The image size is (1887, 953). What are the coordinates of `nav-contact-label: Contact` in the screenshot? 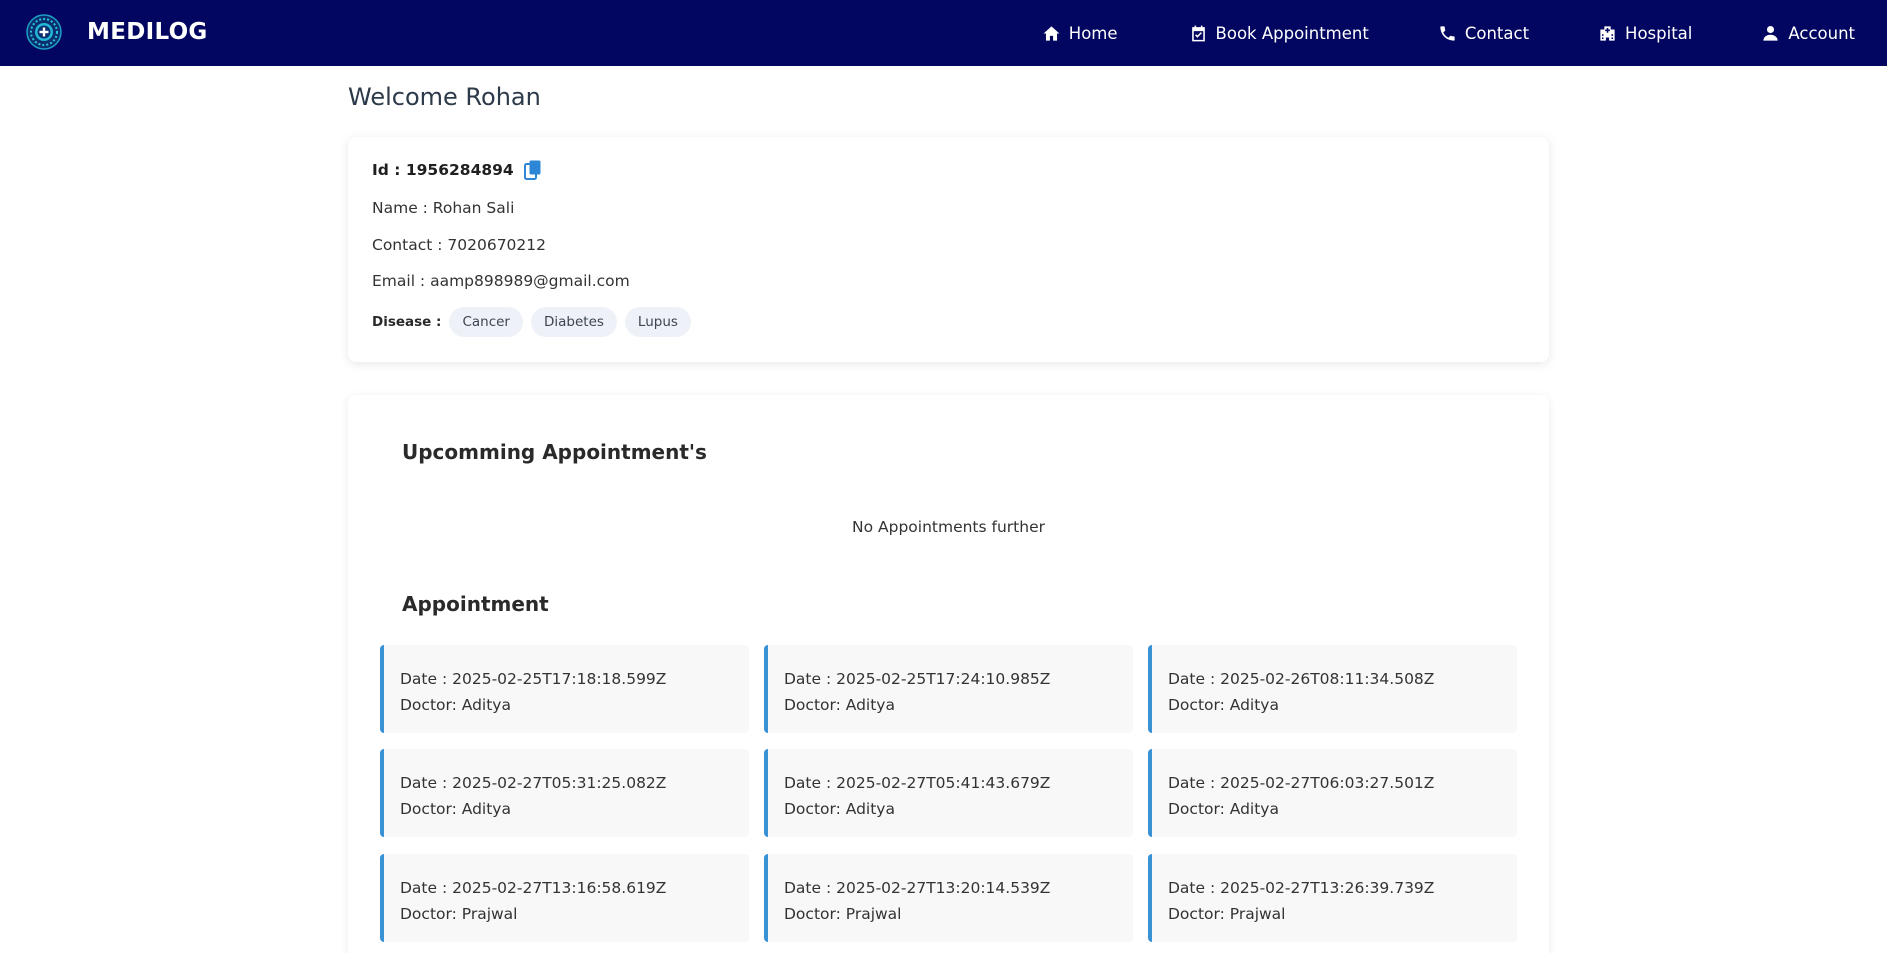 It's located at (1497, 33).